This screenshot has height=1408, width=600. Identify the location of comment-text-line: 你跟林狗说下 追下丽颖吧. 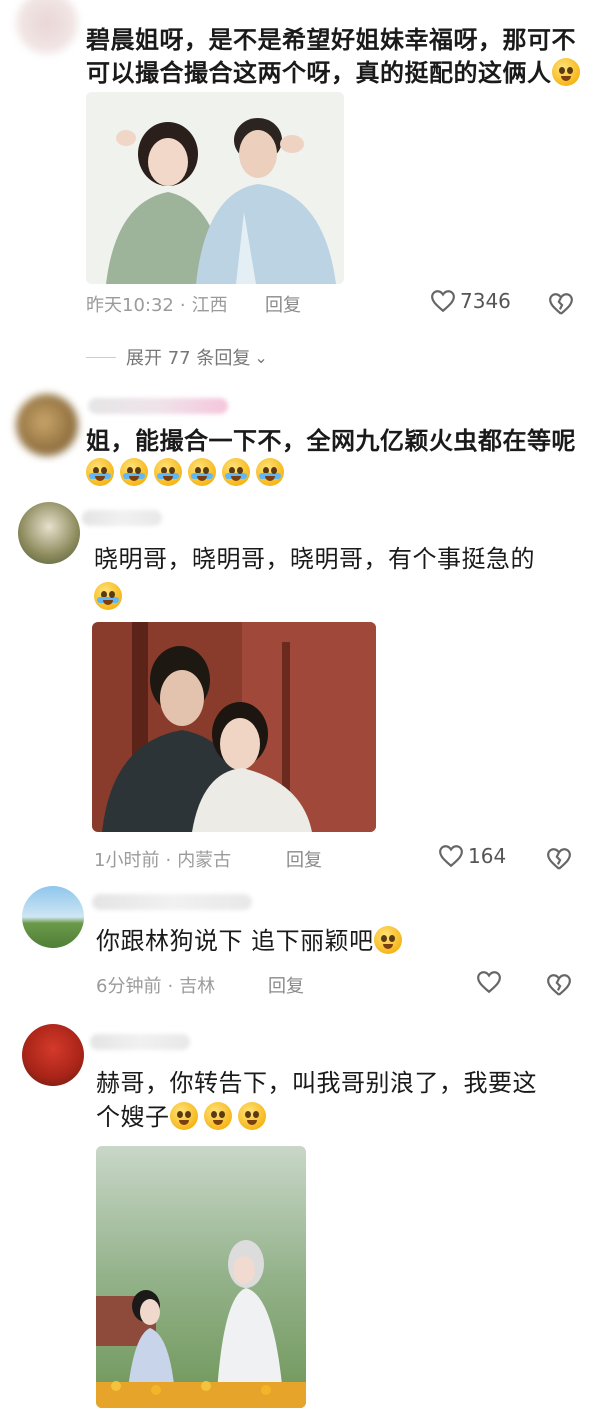
(252, 941).